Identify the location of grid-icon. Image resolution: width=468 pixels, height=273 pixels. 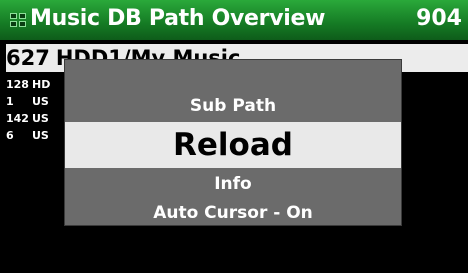
(18, 20).